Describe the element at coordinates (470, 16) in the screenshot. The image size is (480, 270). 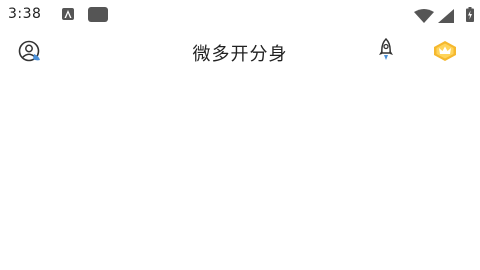
I see `battery-charging-icon` at that location.